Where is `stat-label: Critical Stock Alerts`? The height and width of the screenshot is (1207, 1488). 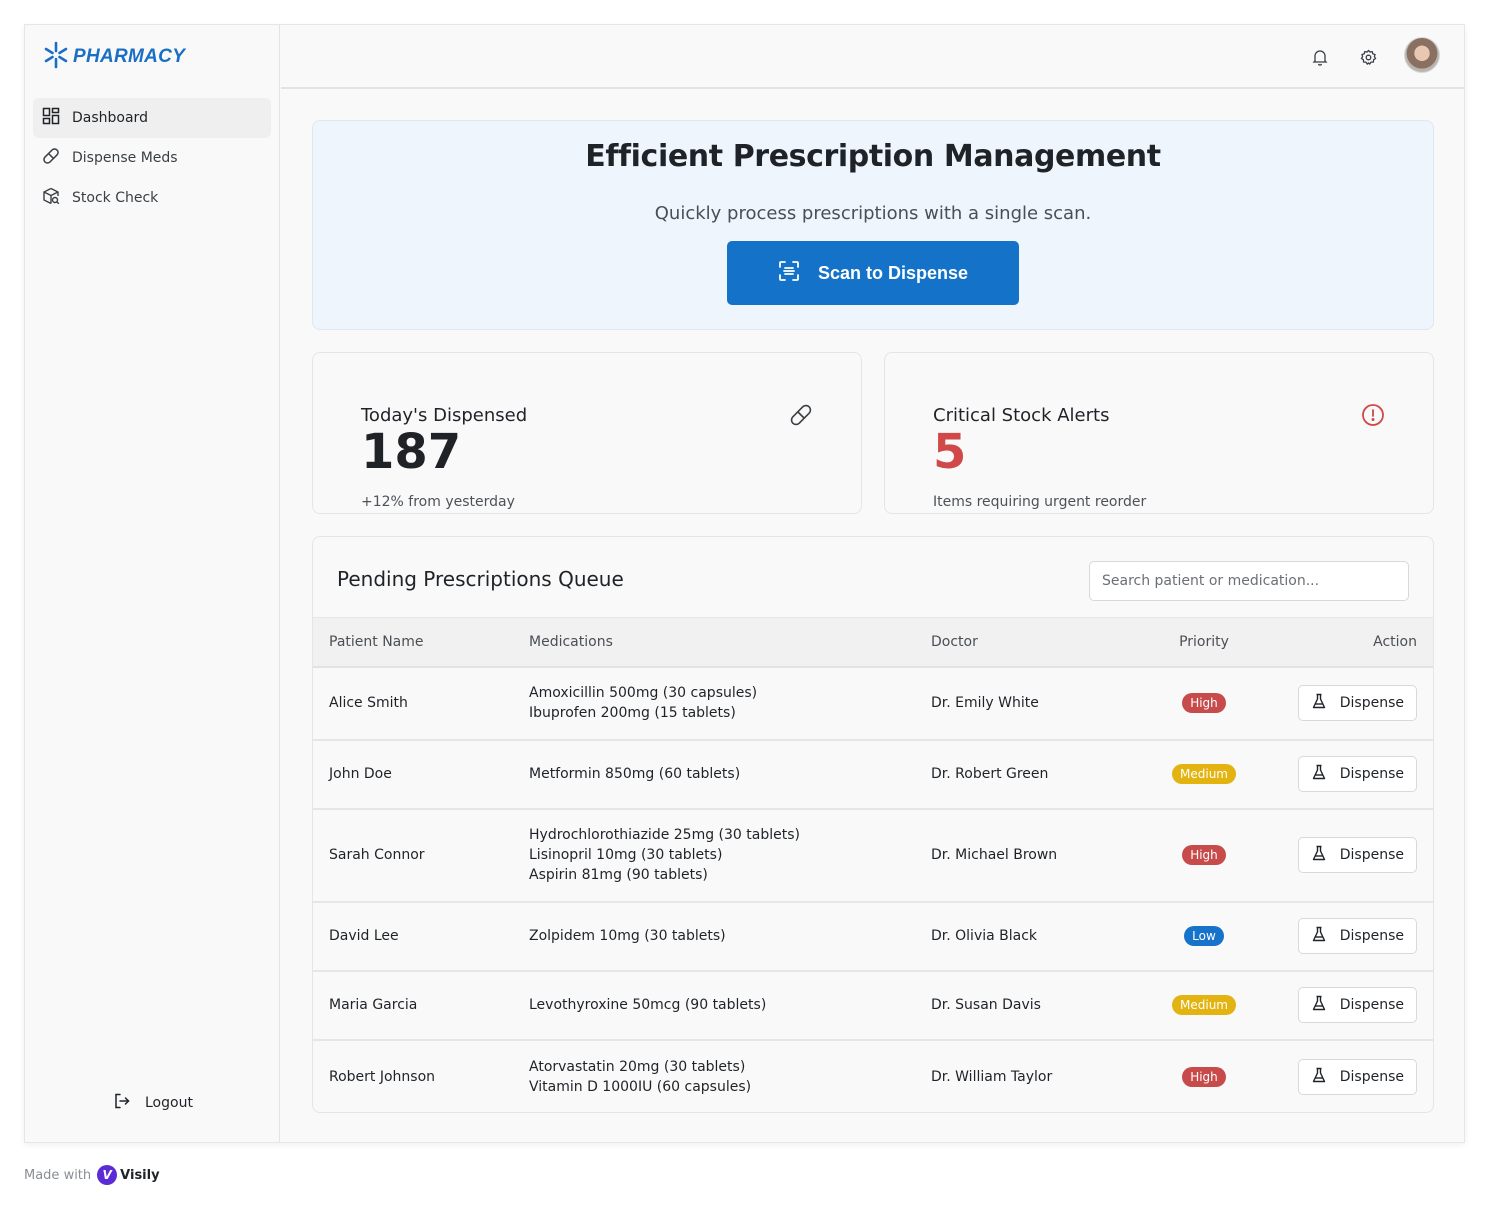 stat-label: Critical Stock Alerts is located at coordinates (1021, 415).